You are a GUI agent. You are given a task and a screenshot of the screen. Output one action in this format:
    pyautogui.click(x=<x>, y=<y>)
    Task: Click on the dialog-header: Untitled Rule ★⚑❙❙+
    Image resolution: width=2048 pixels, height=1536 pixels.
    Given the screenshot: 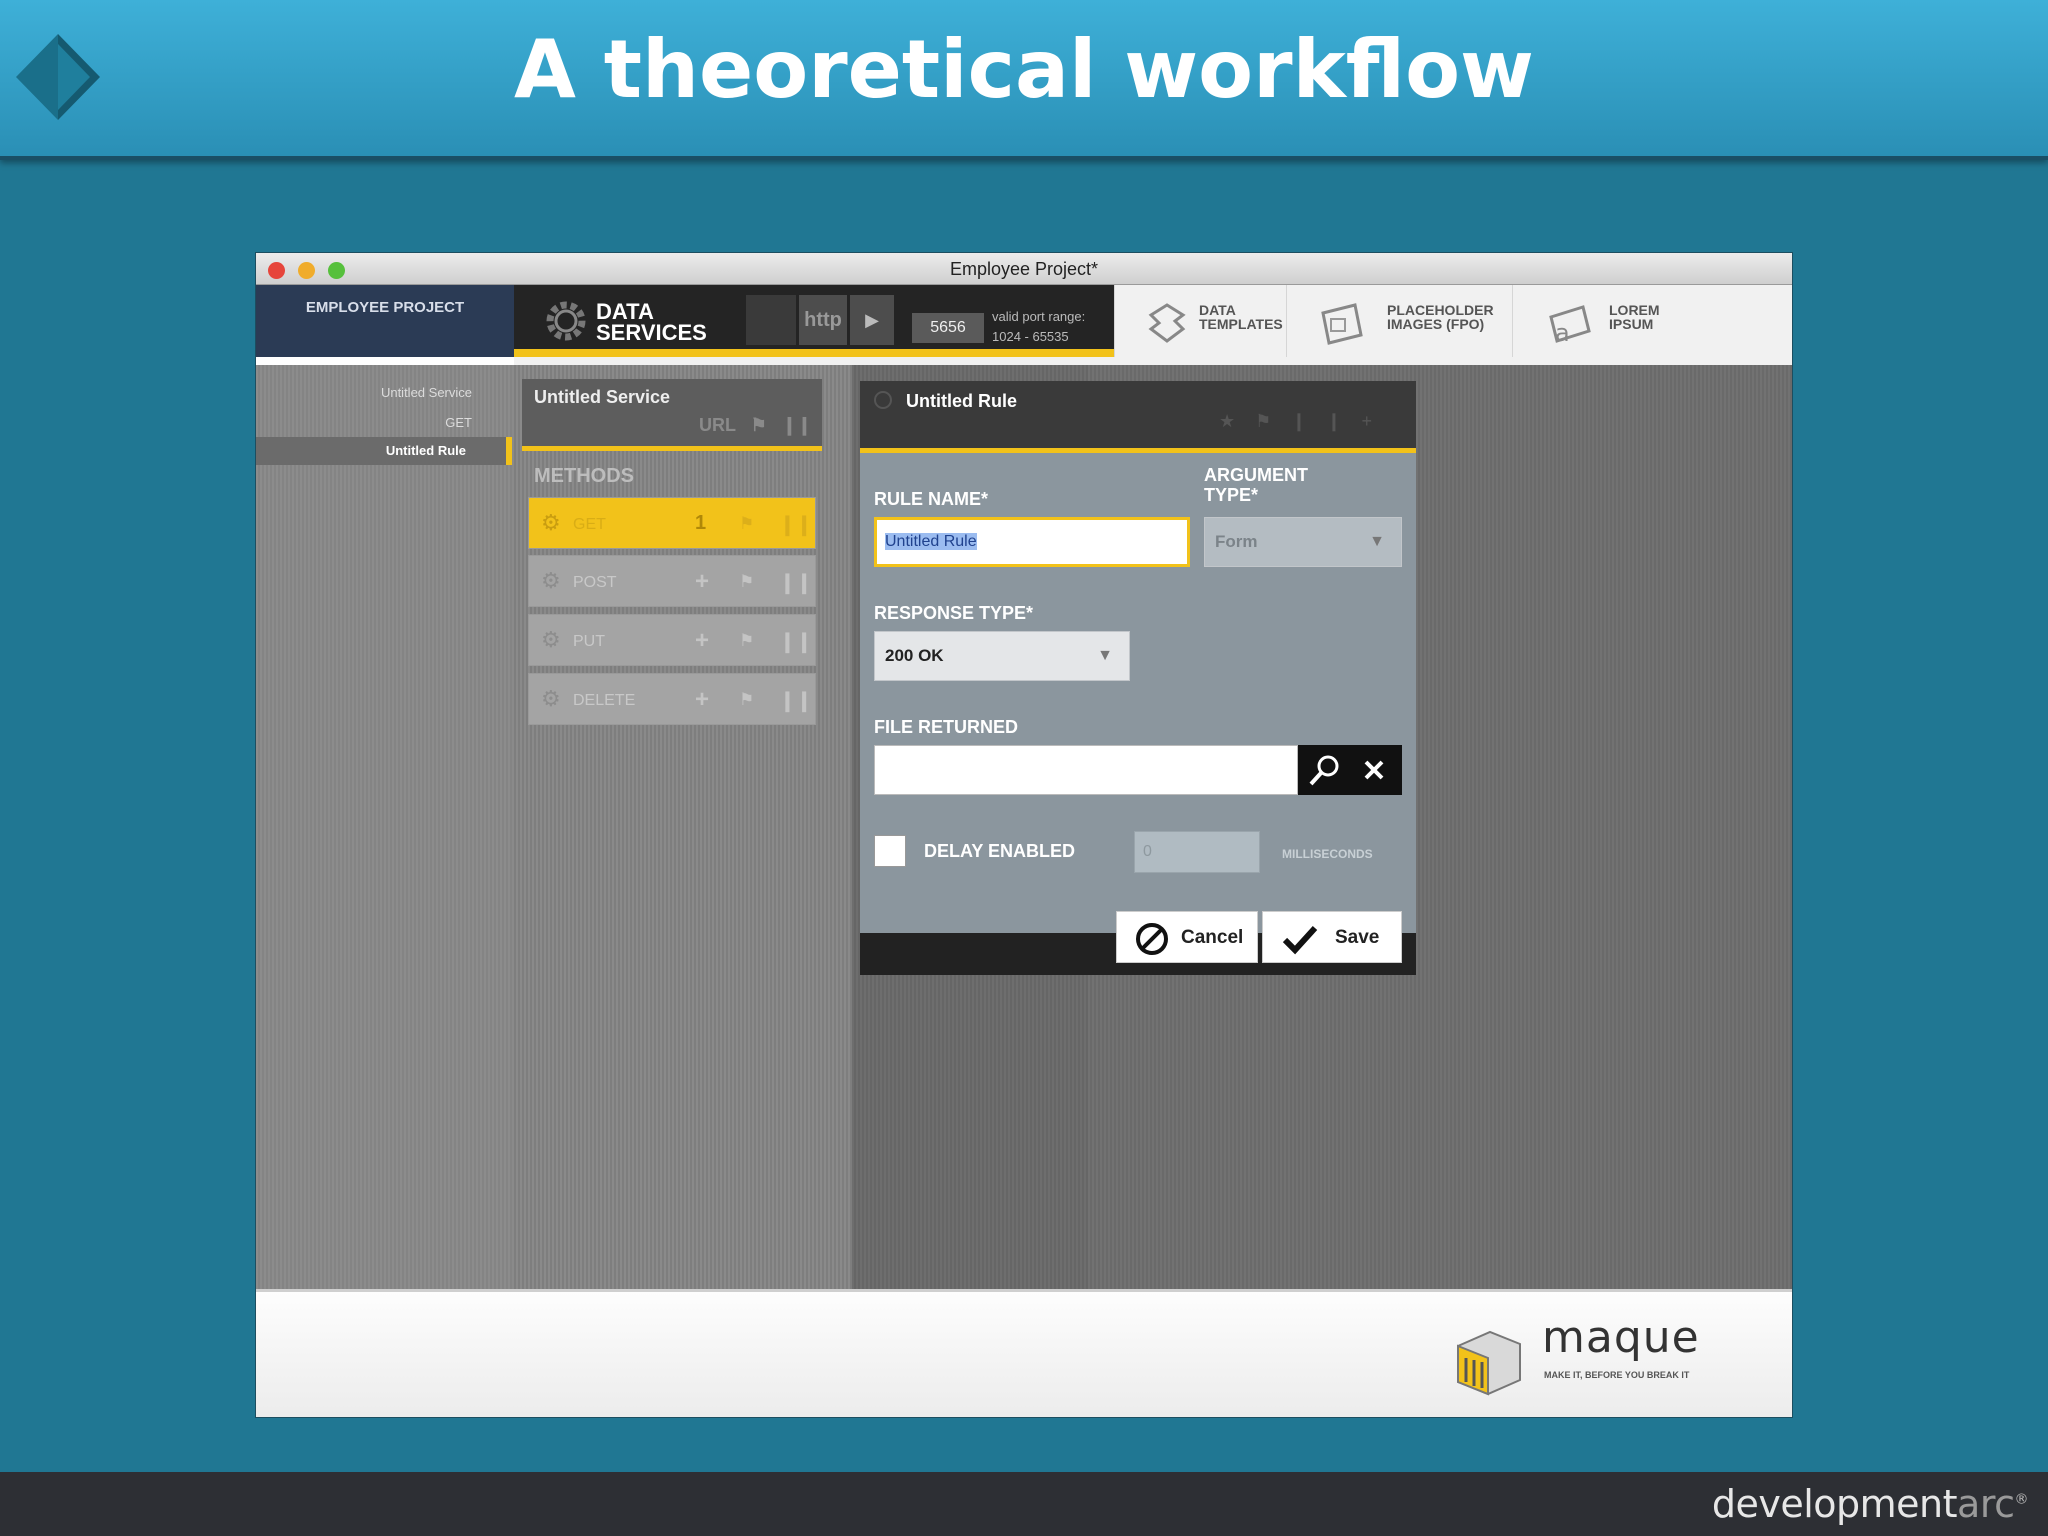 What is the action you would take?
    pyautogui.click(x=1138, y=417)
    